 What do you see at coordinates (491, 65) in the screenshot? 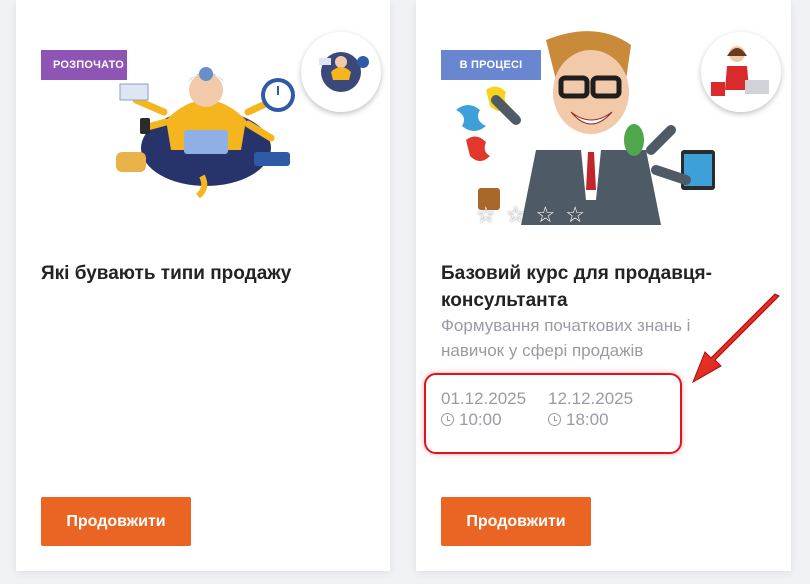
I see `status-badge: В ПРОЦЕСІ` at bounding box center [491, 65].